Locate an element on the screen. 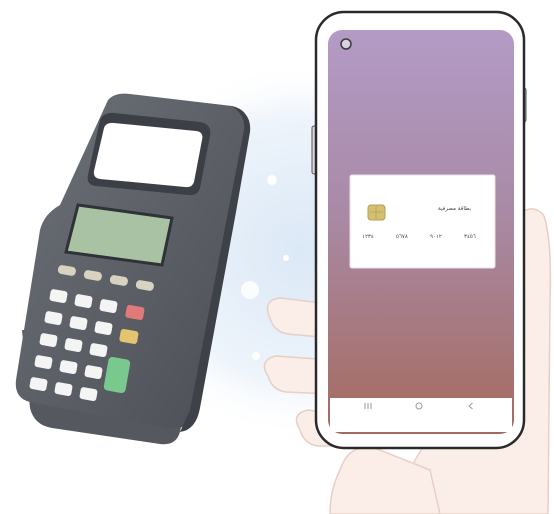 The image size is (554, 514). recent-apps-icon is located at coordinates (368, 406).